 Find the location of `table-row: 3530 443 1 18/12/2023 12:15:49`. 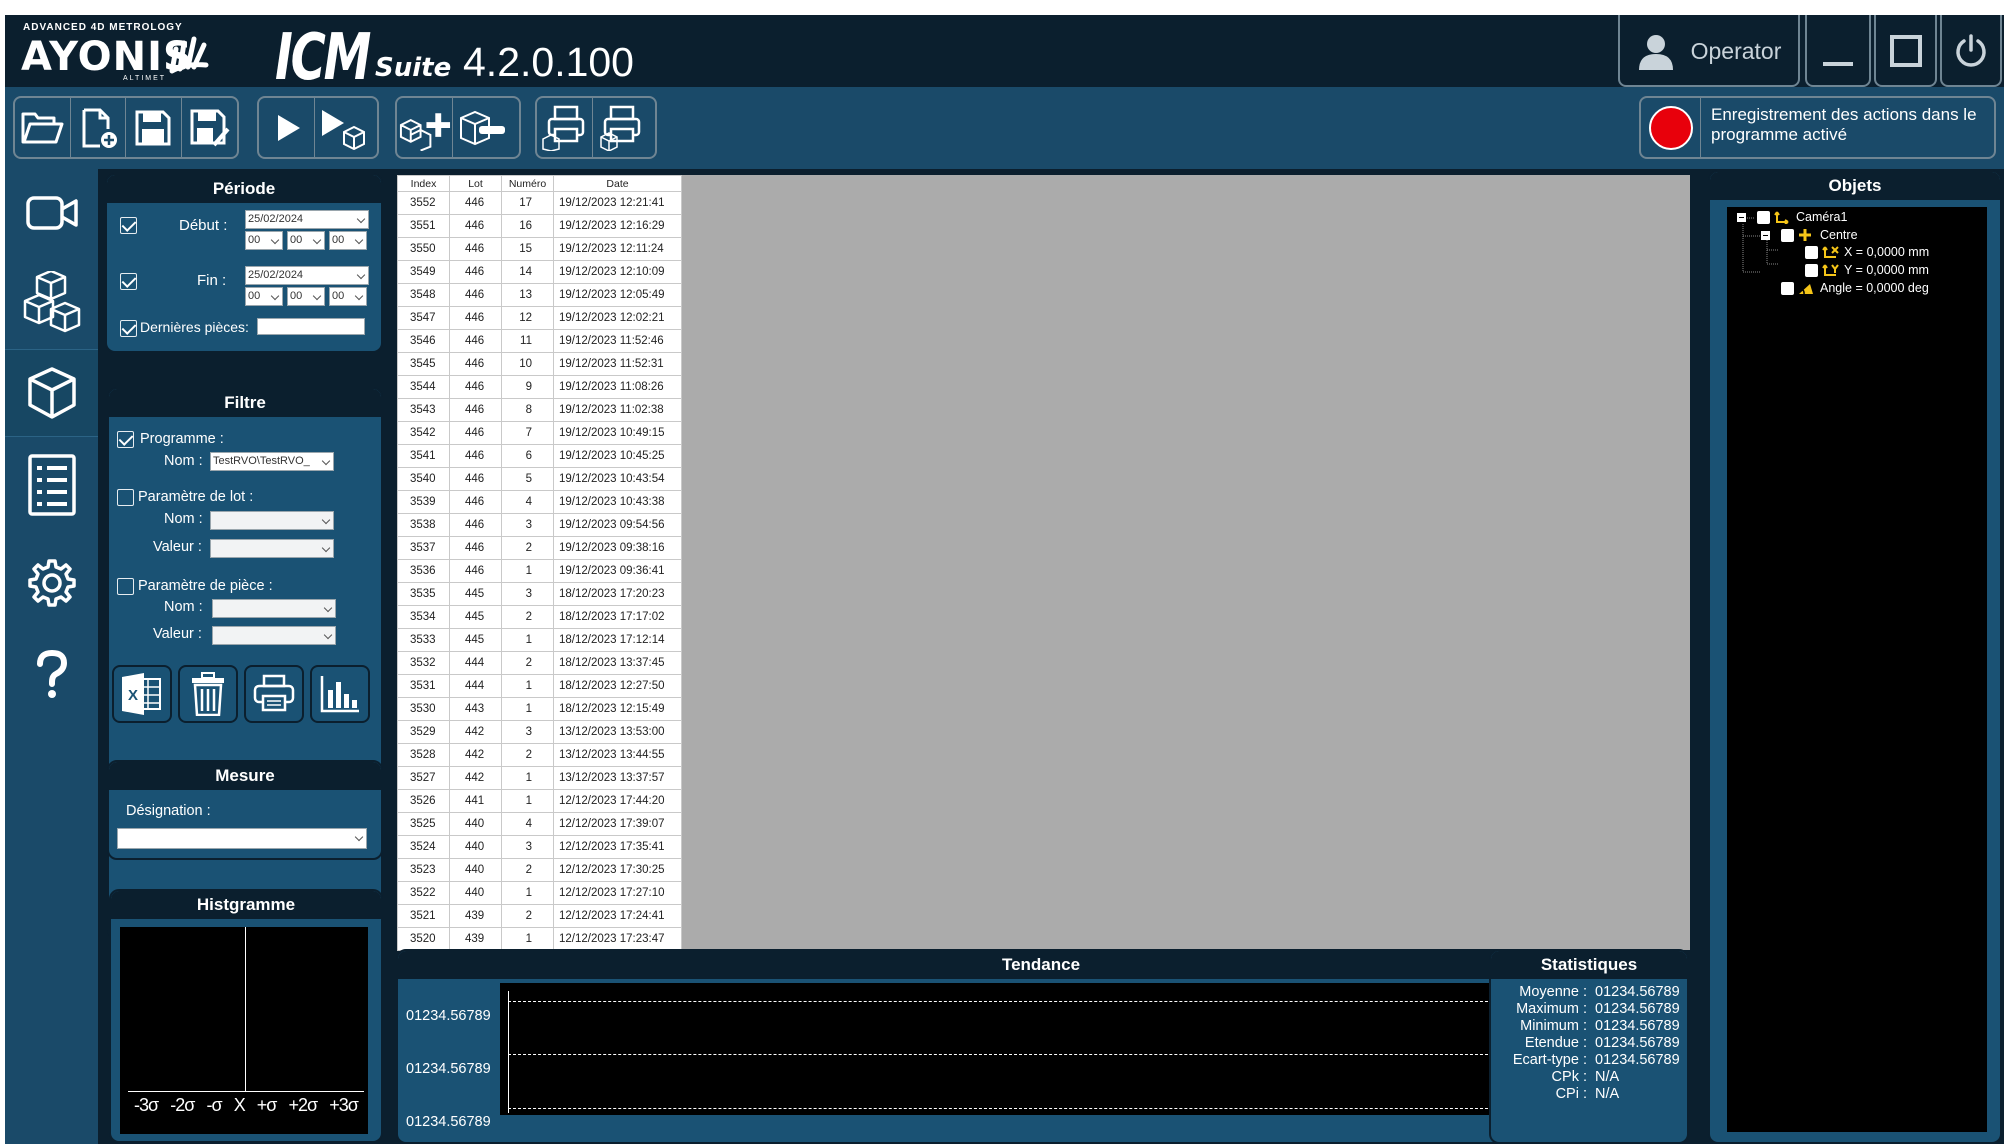

table-row: 3530 443 1 18/12/2023 12:15:49 is located at coordinates (539, 709).